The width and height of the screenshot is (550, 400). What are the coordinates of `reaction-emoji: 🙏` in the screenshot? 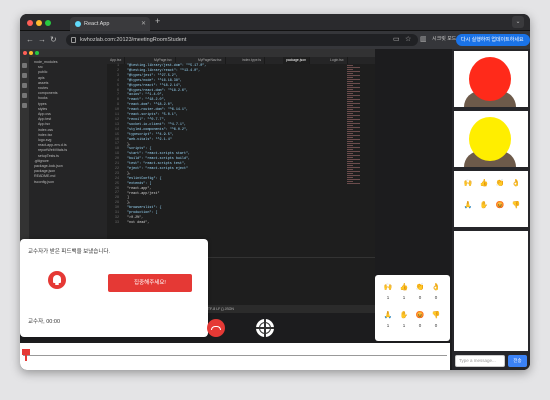 It's located at (388, 315).